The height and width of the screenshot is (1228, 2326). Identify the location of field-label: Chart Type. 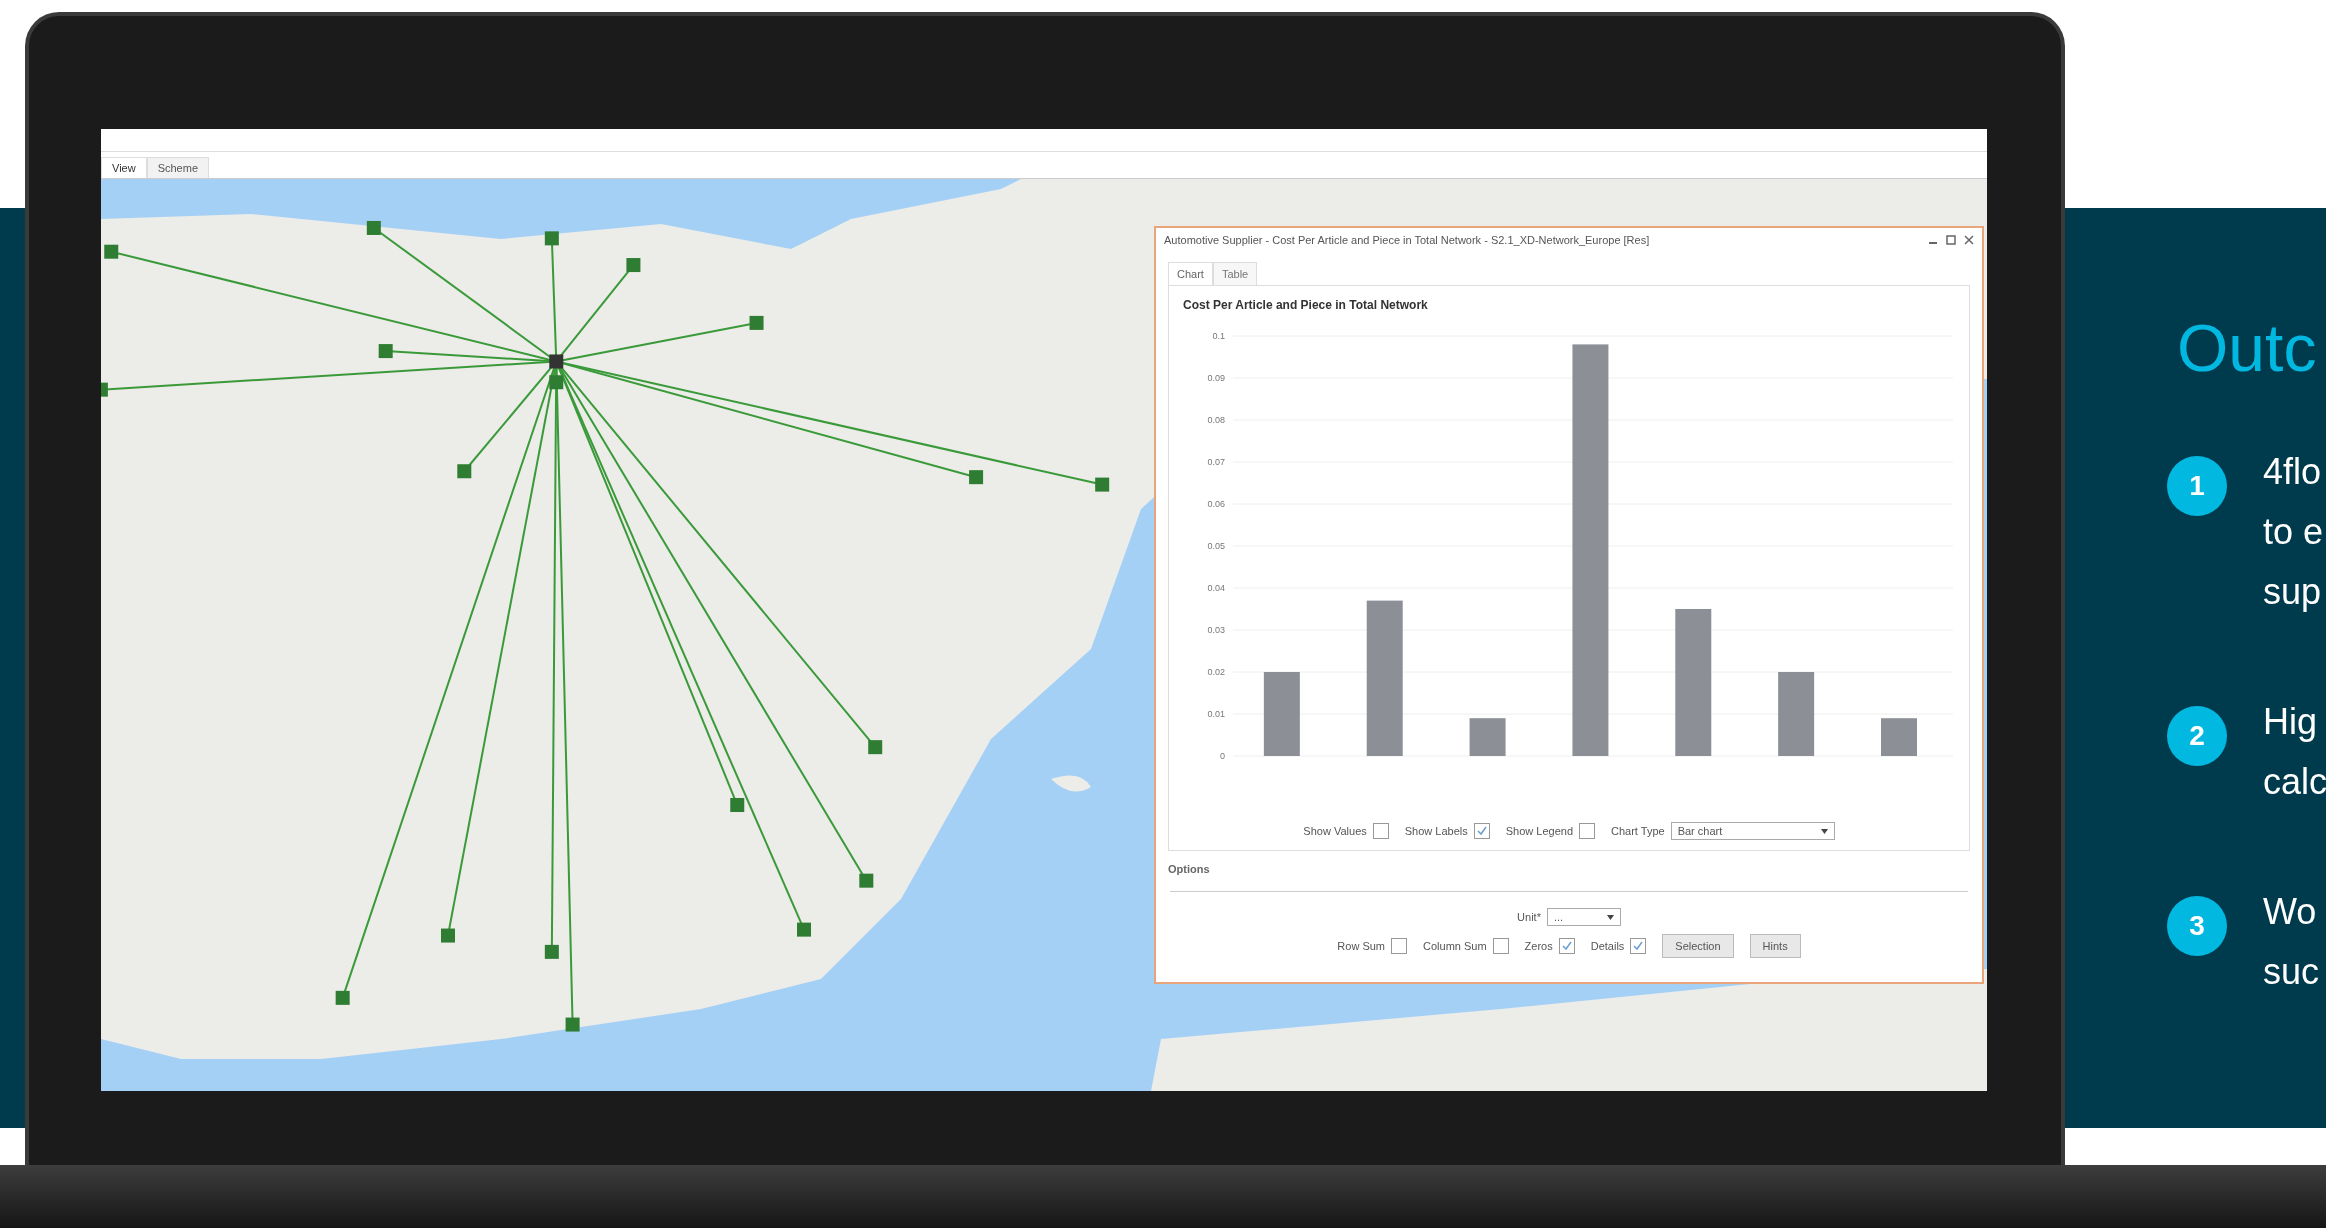
(1638, 831).